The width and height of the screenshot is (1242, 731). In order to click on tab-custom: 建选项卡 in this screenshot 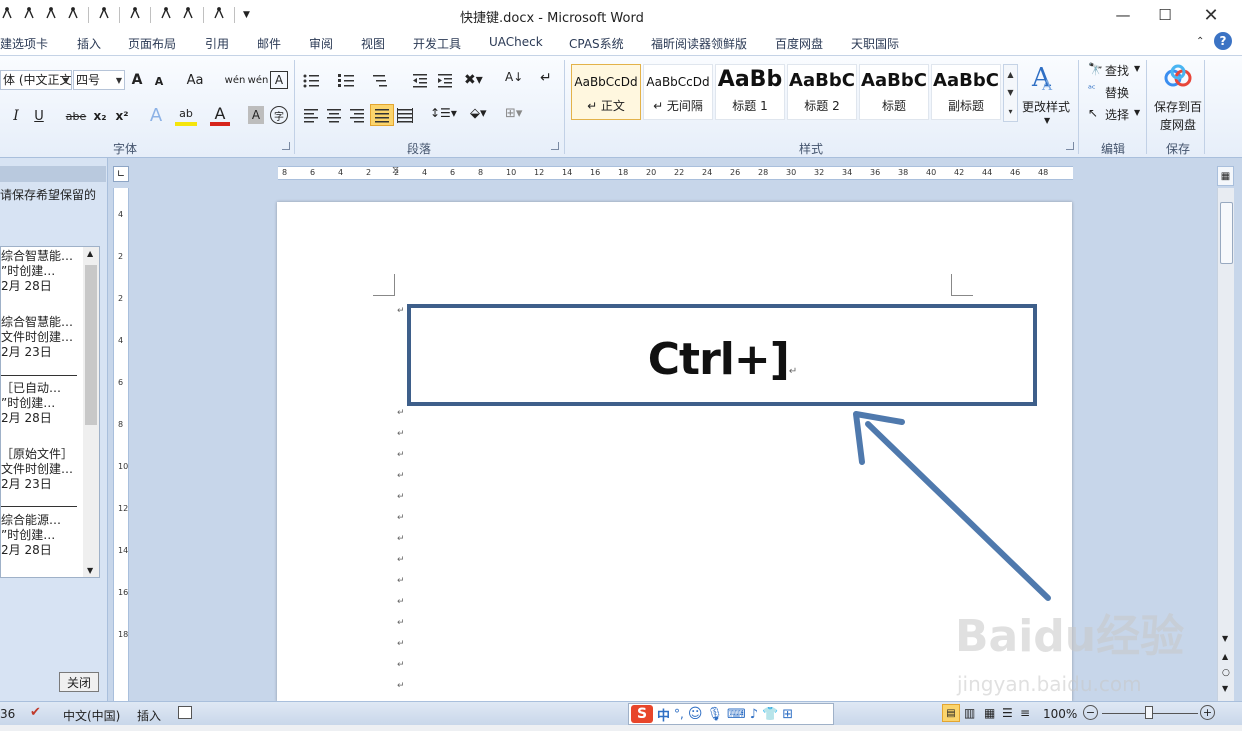, I will do `click(24, 43)`.